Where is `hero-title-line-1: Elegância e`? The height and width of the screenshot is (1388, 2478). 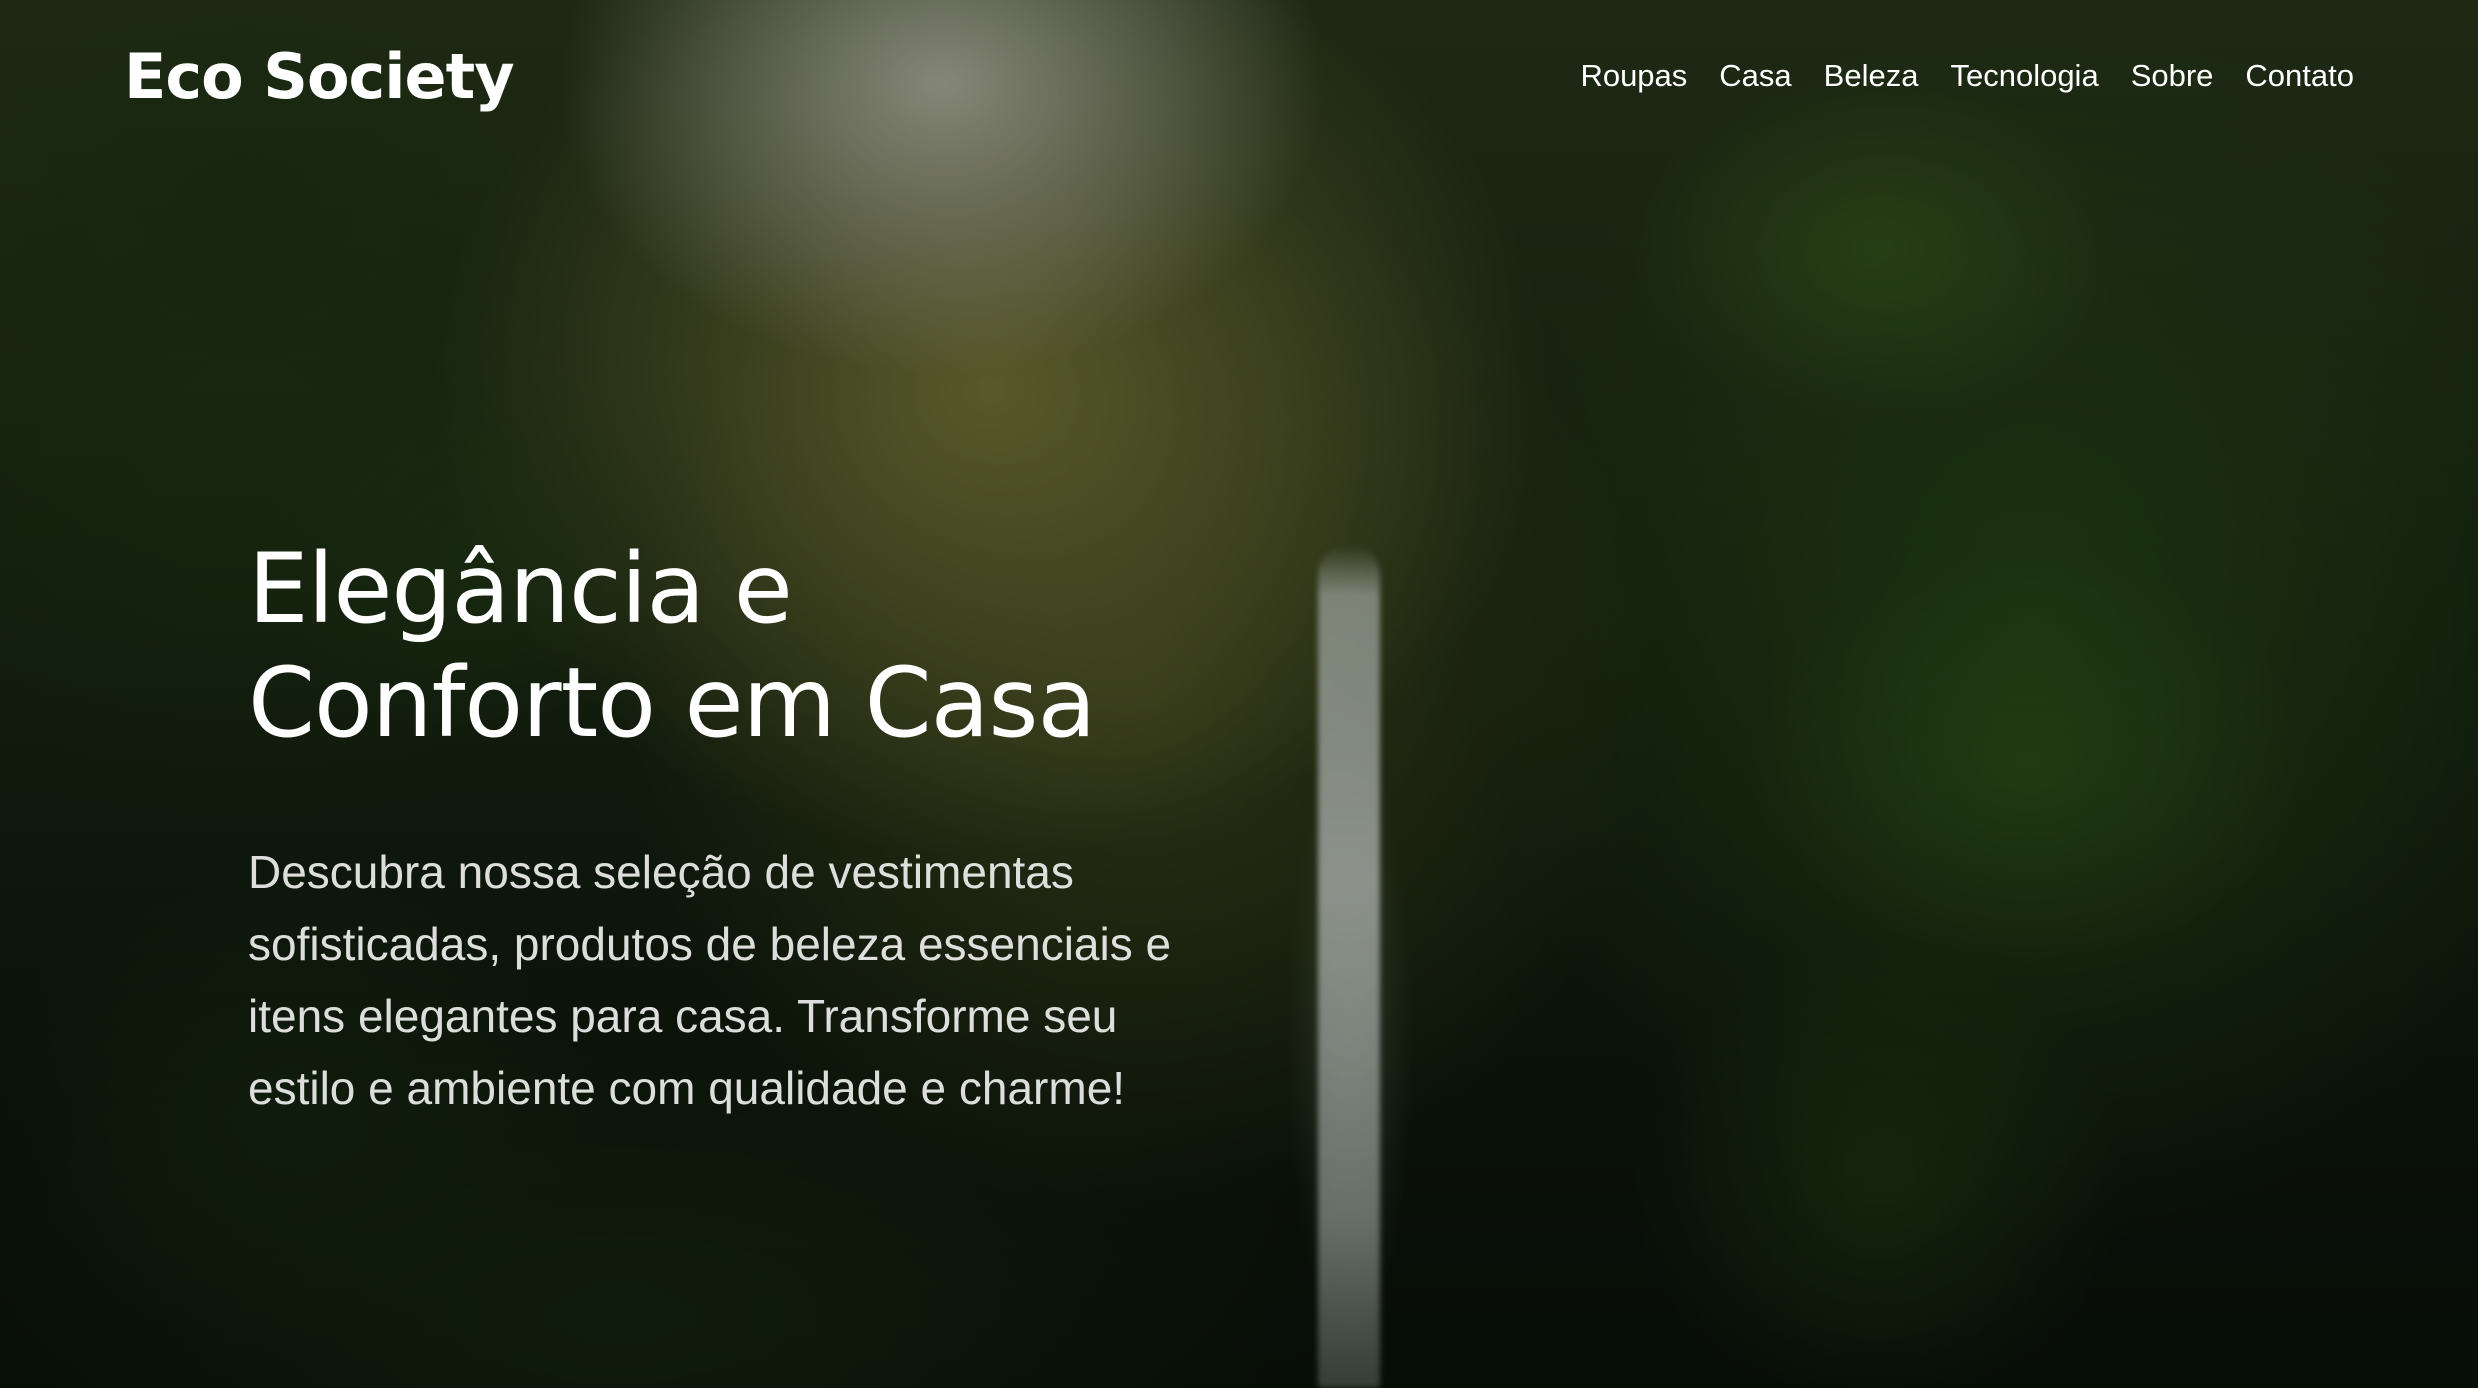
hero-title-line-1: Elegância e is located at coordinates (520, 589).